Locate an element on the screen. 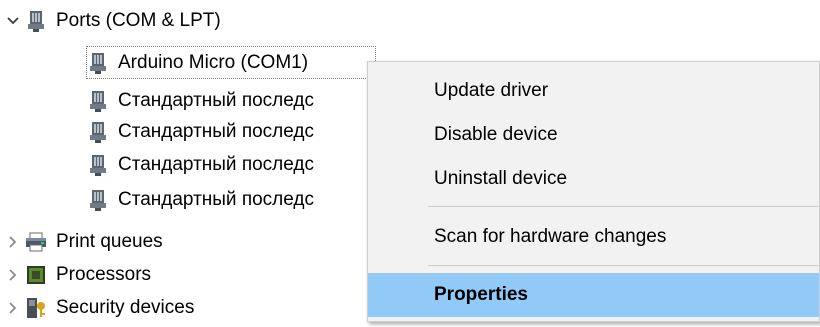  tree-node-print-queues: Print queues is located at coordinates (82, 241).